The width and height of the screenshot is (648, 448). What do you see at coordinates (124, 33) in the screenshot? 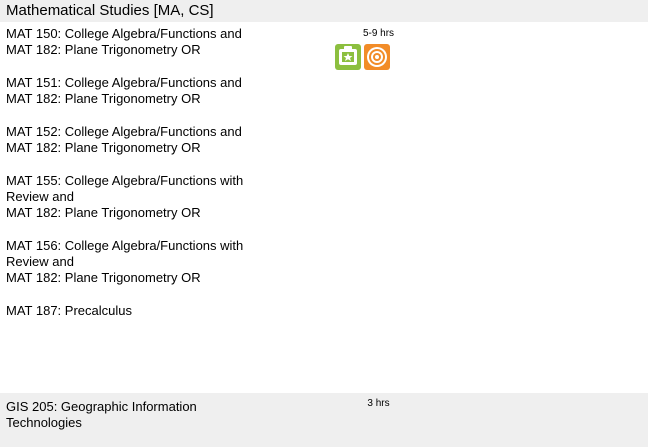
I see `course-line: MAT 150: College Algebra/Functions and` at bounding box center [124, 33].